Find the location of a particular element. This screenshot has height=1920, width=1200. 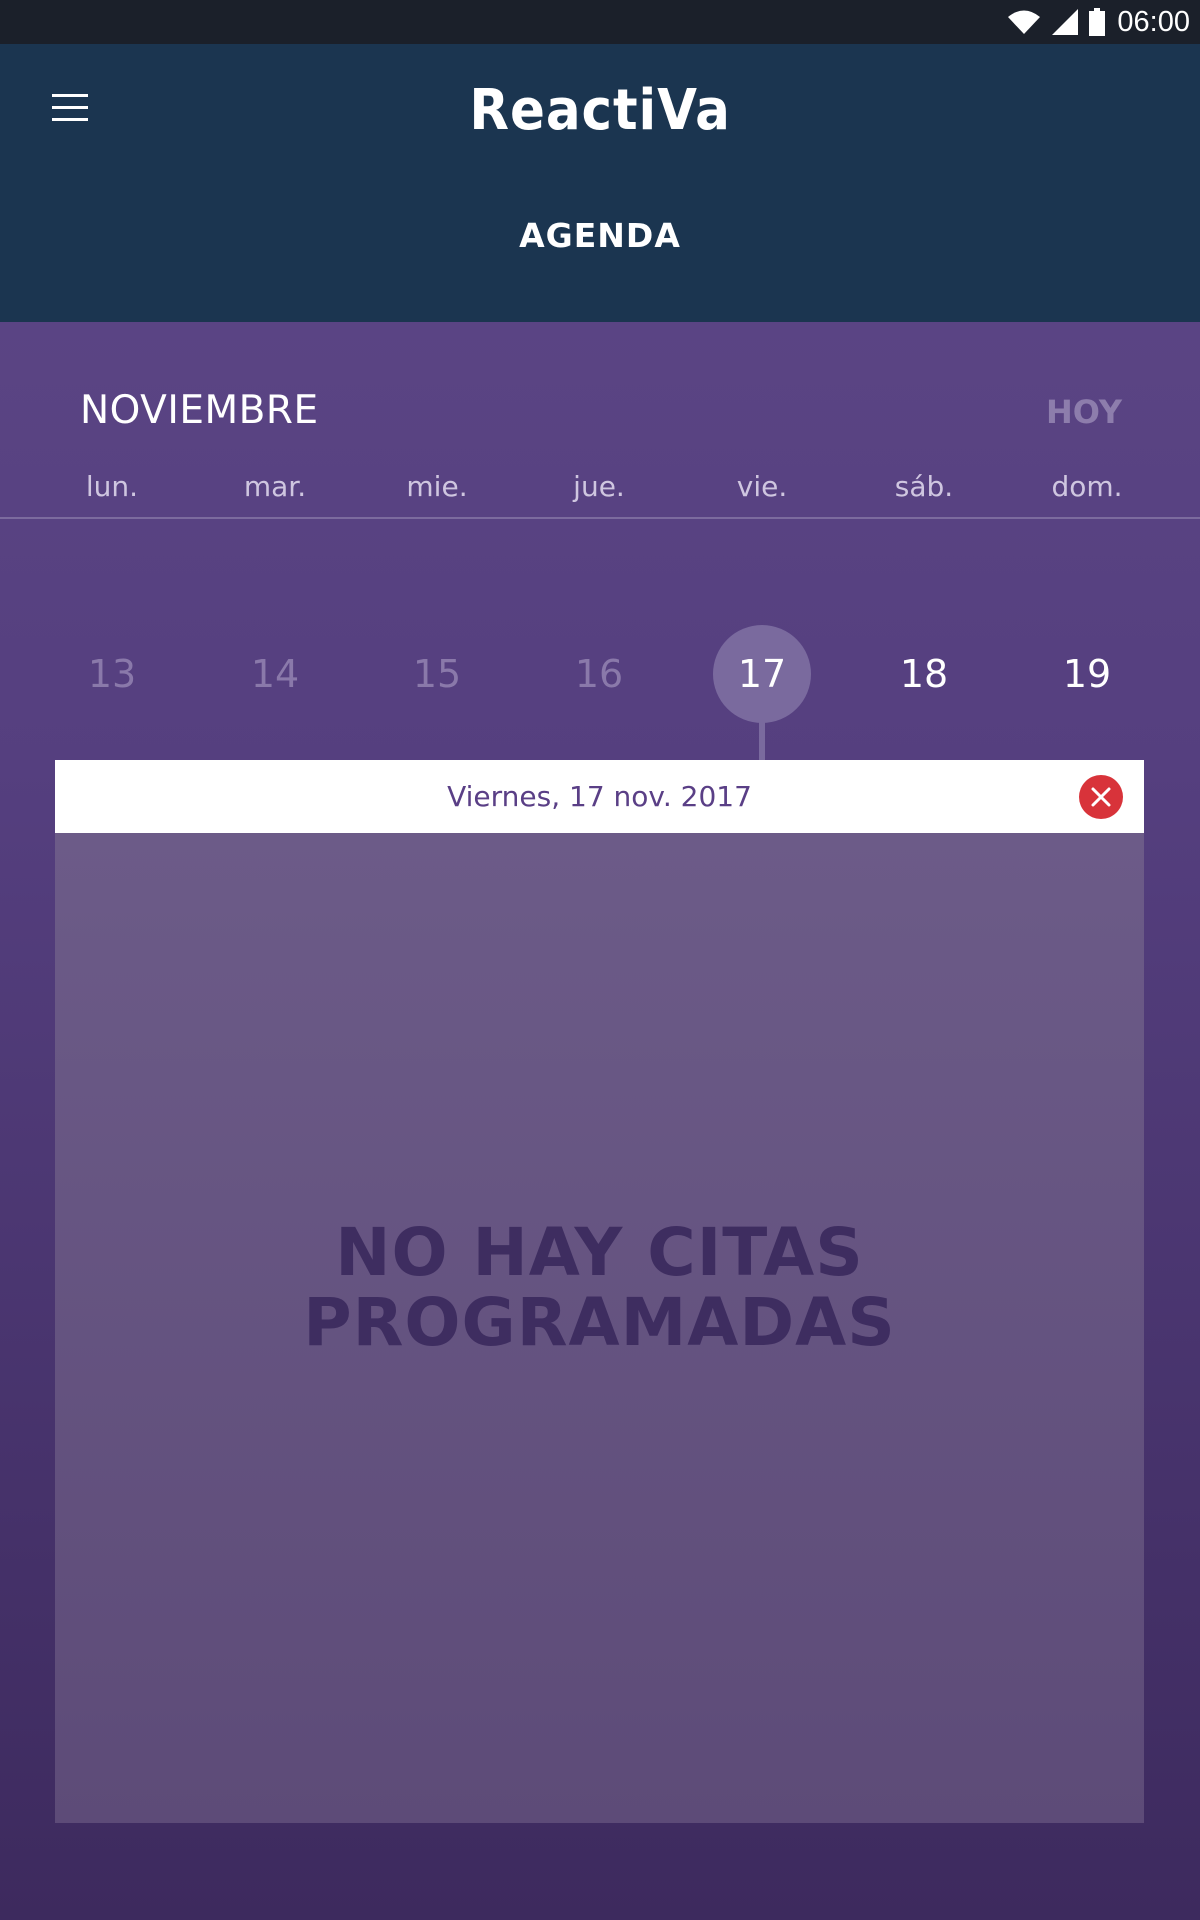

brand-logo: ReactiVa is located at coordinates (600, 110).